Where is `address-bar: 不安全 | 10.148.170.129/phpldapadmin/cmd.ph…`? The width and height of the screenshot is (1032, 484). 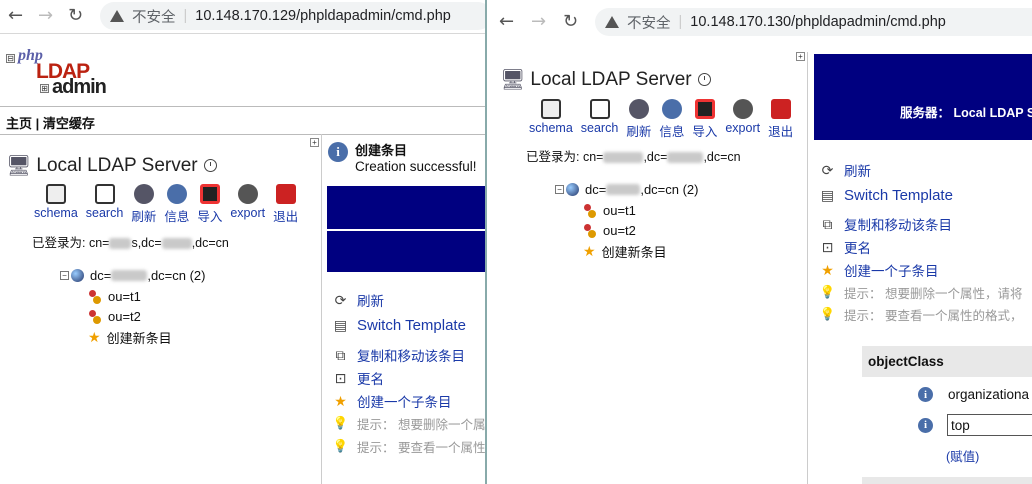
address-bar: 不安全 | 10.148.170.129/phpldapadmin/cmd.ph… is located at coordinates (292, 16).